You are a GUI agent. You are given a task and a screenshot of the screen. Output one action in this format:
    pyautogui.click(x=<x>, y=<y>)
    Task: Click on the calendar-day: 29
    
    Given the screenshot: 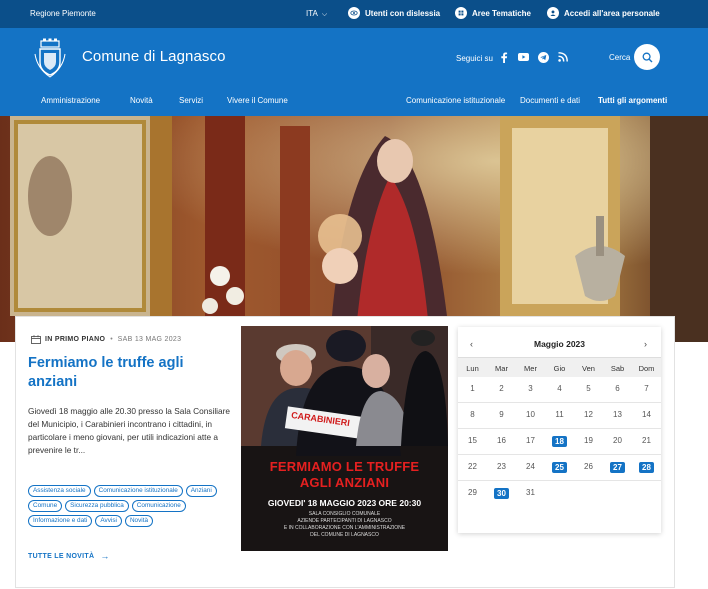 What is the action you would take?
    pyautogui.click(x=472, y=492)
    